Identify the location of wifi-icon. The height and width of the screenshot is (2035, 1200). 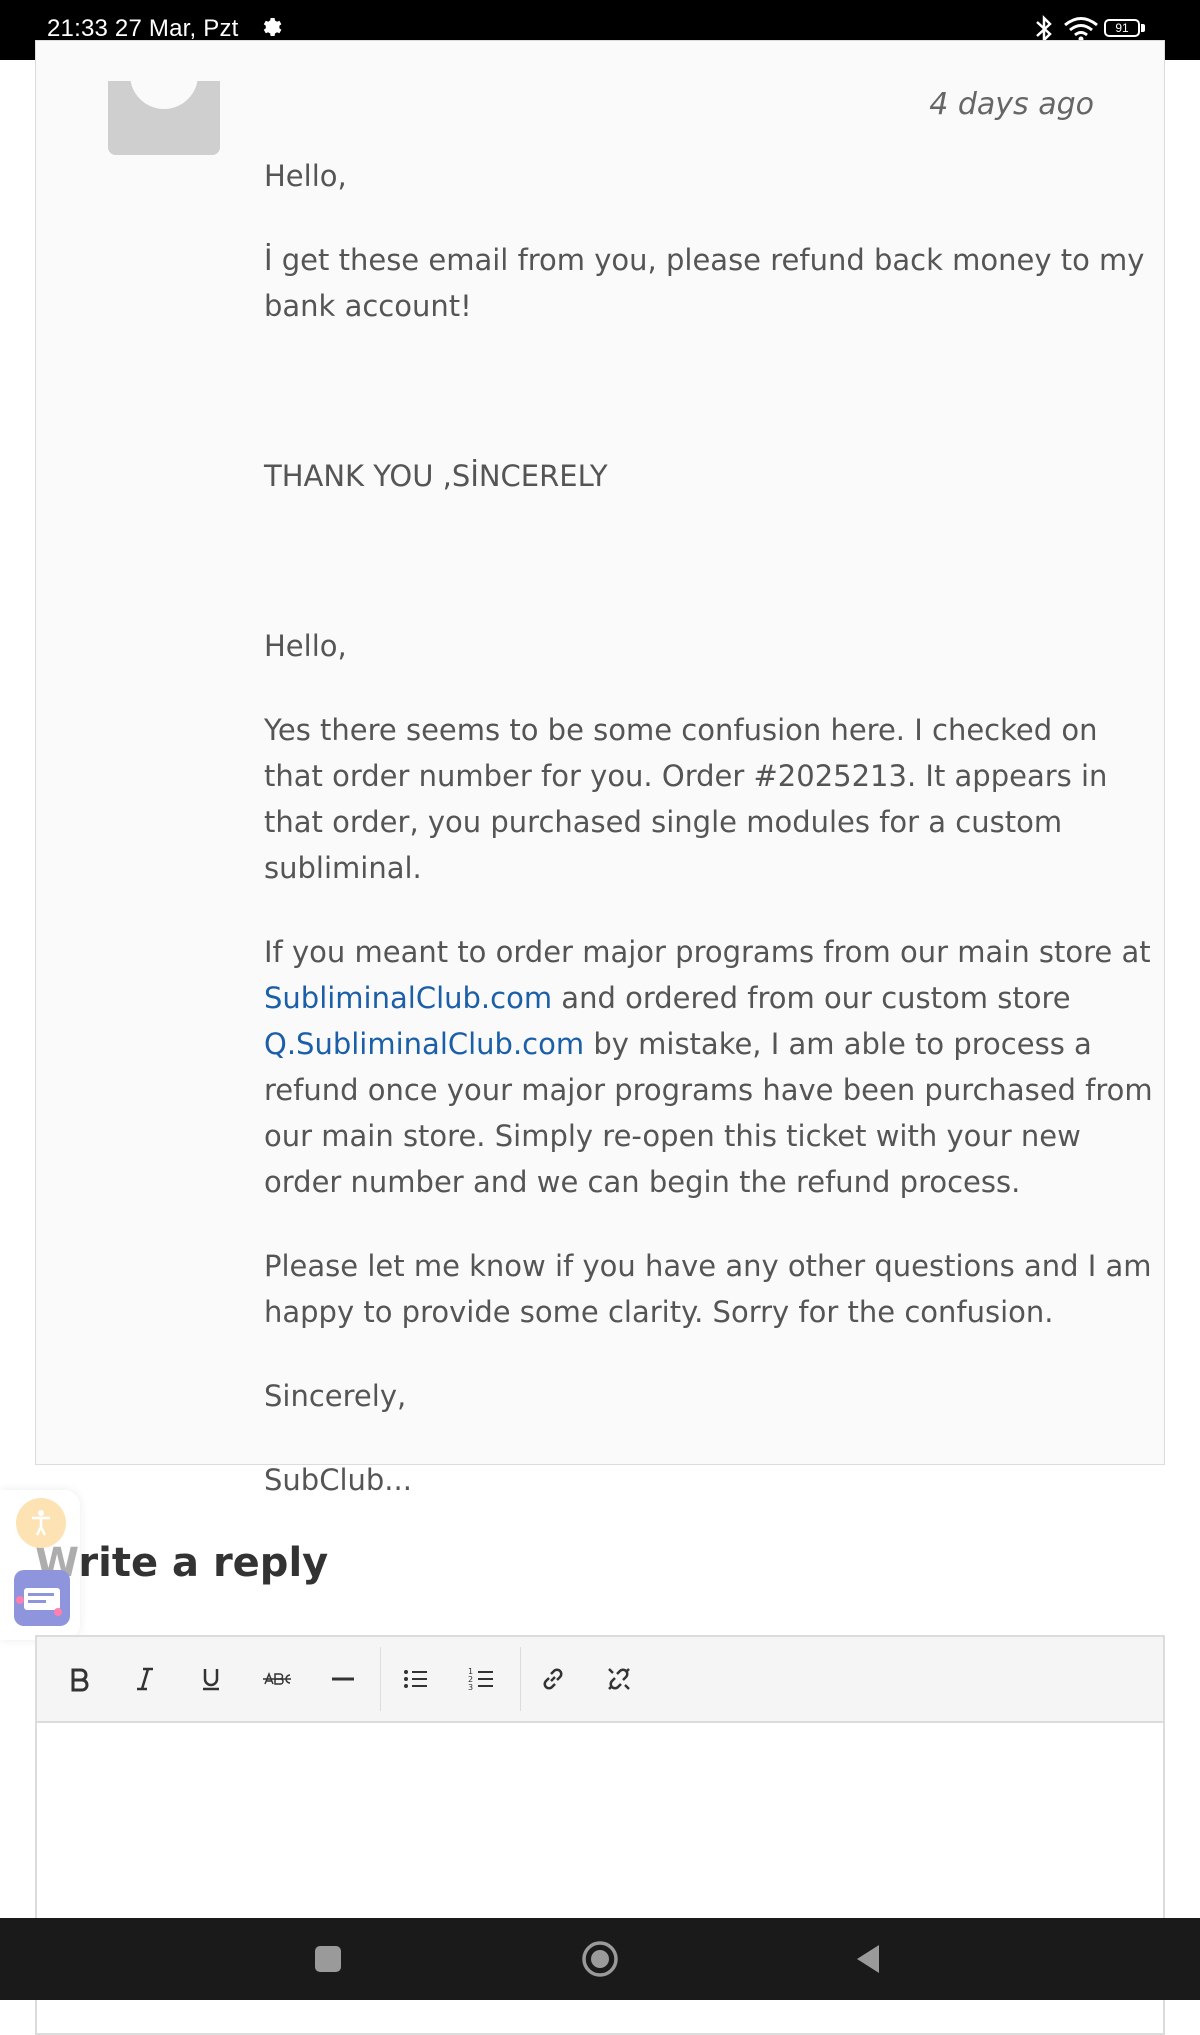
(1081, 29).